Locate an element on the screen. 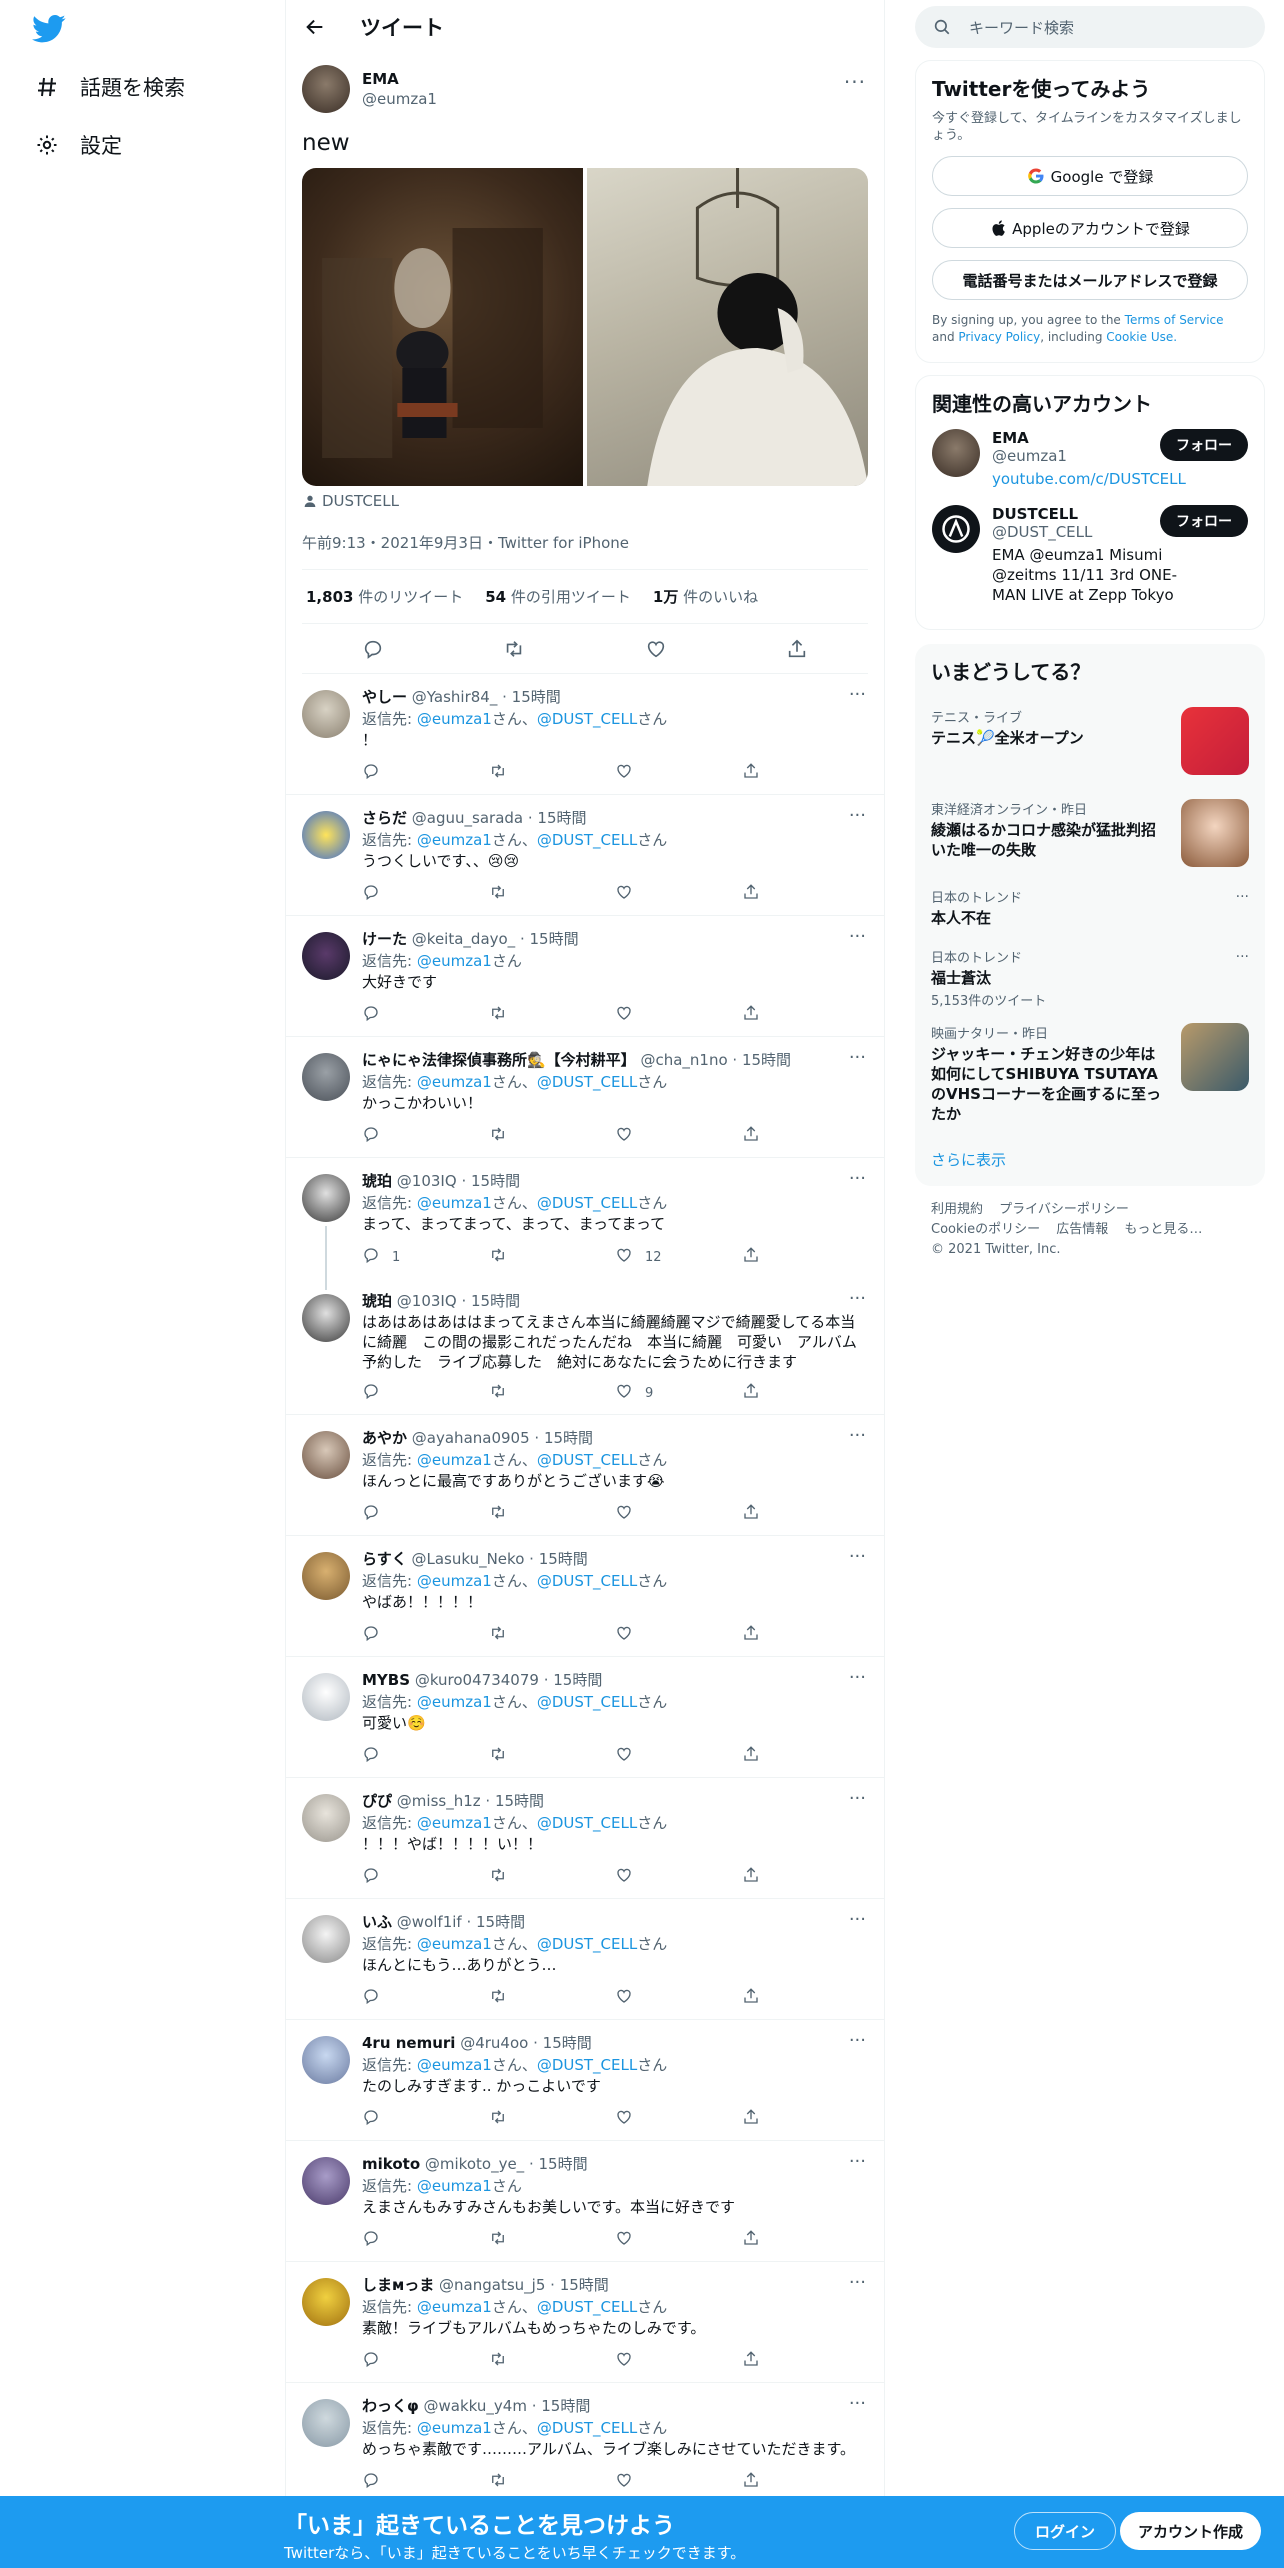 The height and width of the screenshot is (2568, 1284). trend-item: 日本のトレンド 本人不在 ··· is located at coordinates (1090, 907).